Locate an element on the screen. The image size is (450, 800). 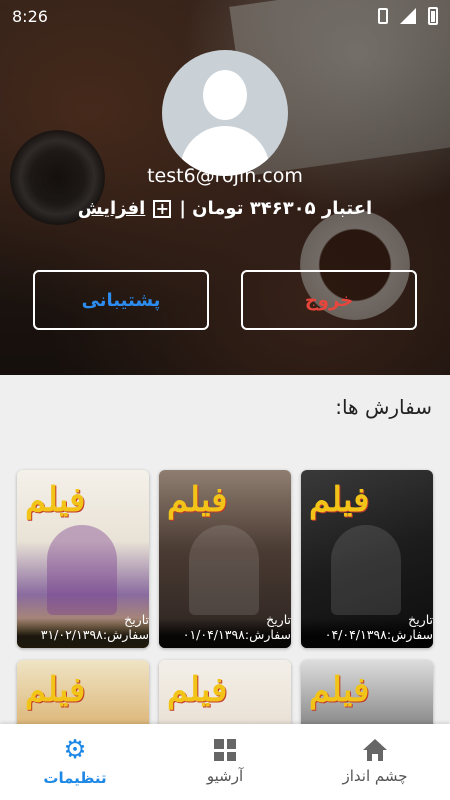
credit-row: اعتبار ۳۴۶۳۰۵ تومان | + افزایش is located at coordinates (225, 208).